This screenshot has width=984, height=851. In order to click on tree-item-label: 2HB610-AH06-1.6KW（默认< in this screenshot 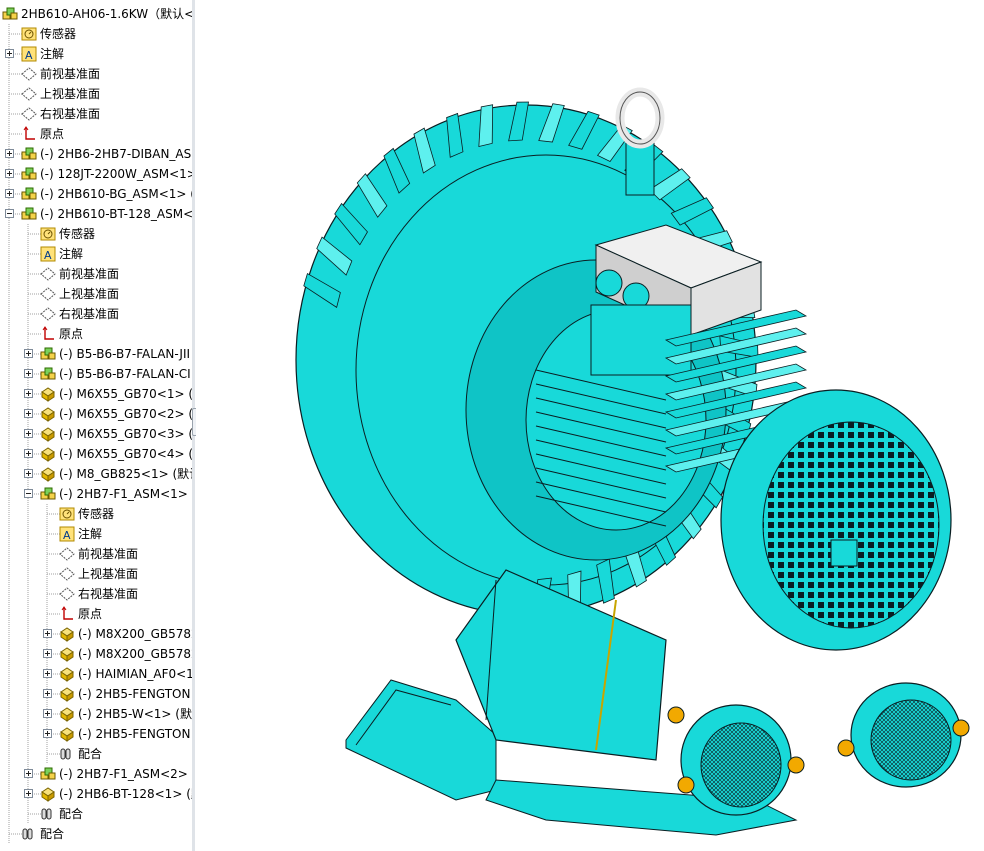, I will do `click(107, 14)`.